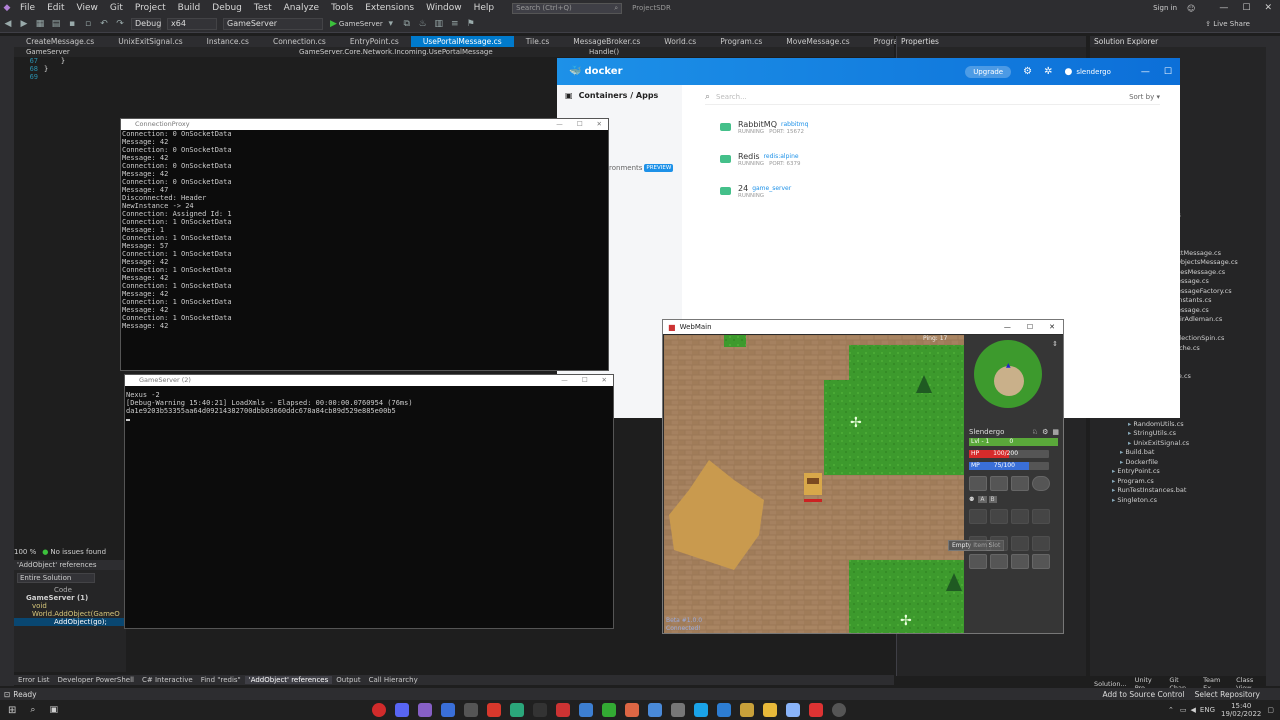 The image size is (1280, 720). Describe the element at coordinates (146, 24) in the screenshot. I see `config-dropdown: Debug` at that location.